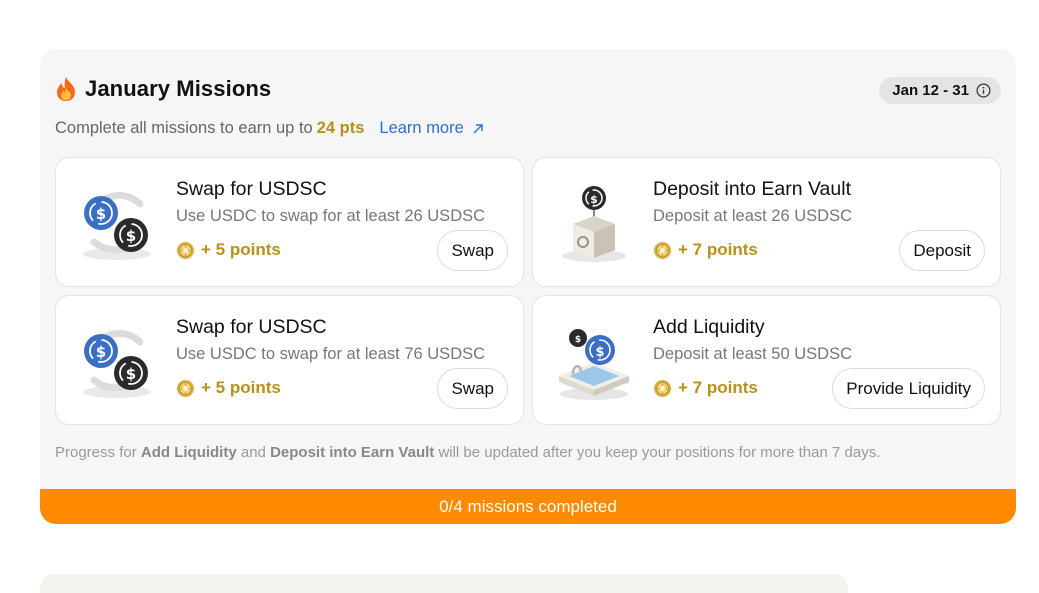  I want to click on mission-description: Use USDC to swap for at least 76 USDSC, so click(331, 354).